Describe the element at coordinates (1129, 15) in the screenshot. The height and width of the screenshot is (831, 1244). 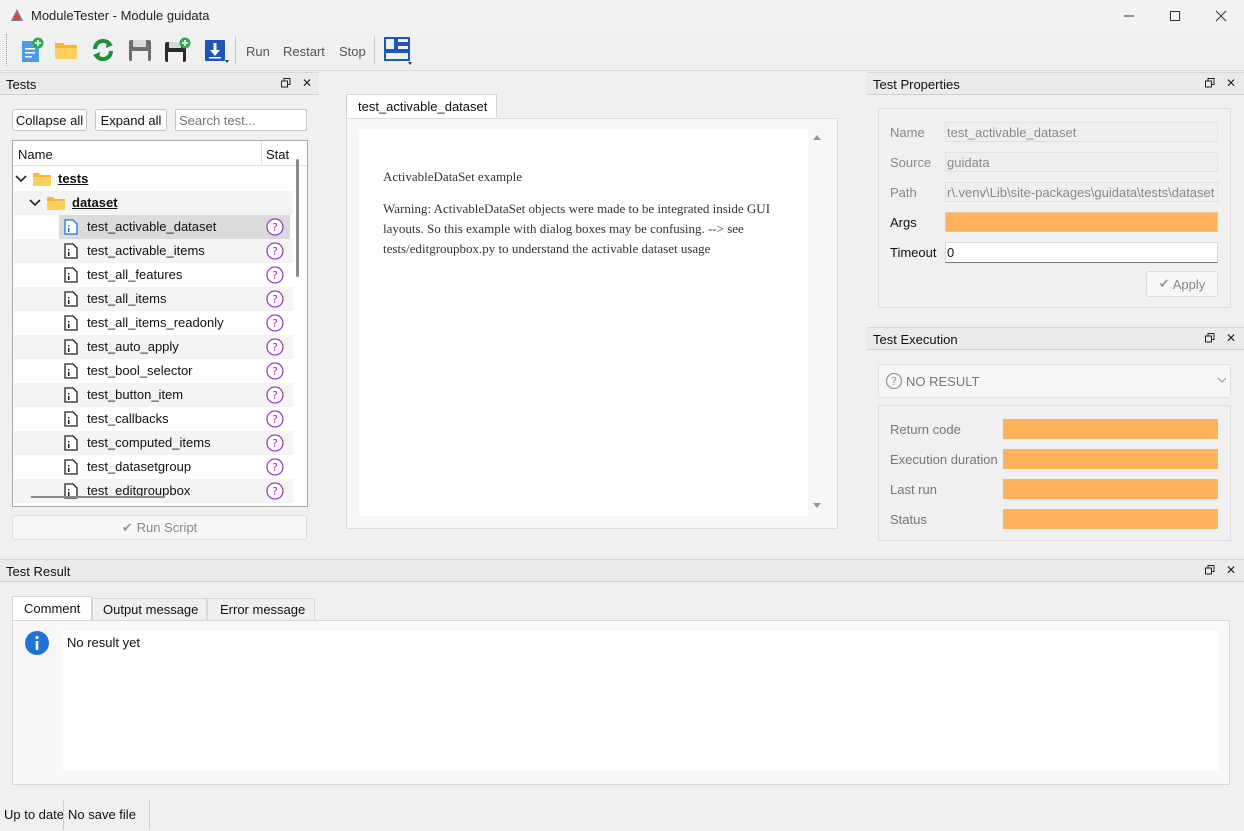
I see `minimize-button` at that location.